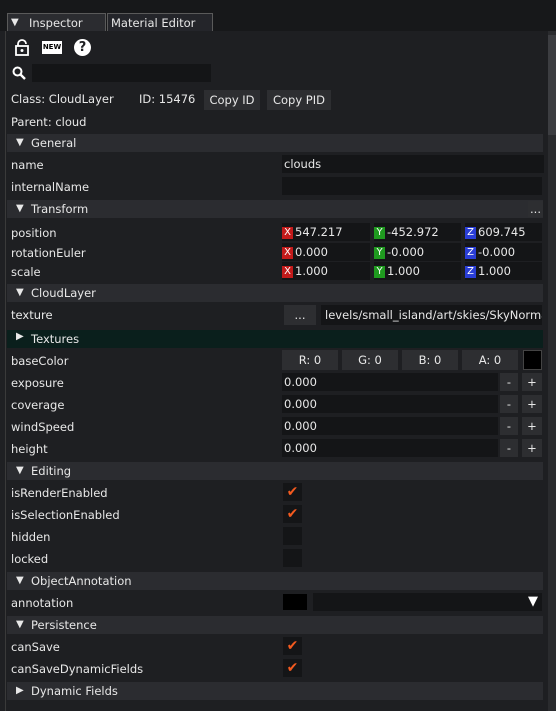 This screenshot has width=556, height=711. I want to click on cansavedynamicfields-checkbox: ✔, so click(292, 668).